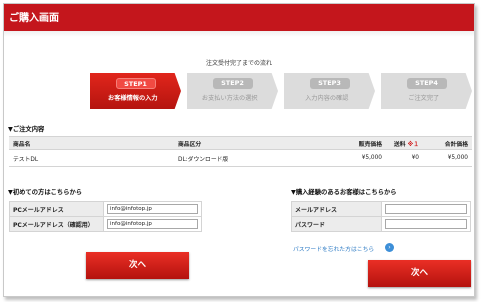 This screenshot has height=302, width=481. What do you see at coordinates (56, 224) in the screenshot?
I see `email-confirm-label: PCメールアドレス（確認用）` at bounding box center [56, 224].